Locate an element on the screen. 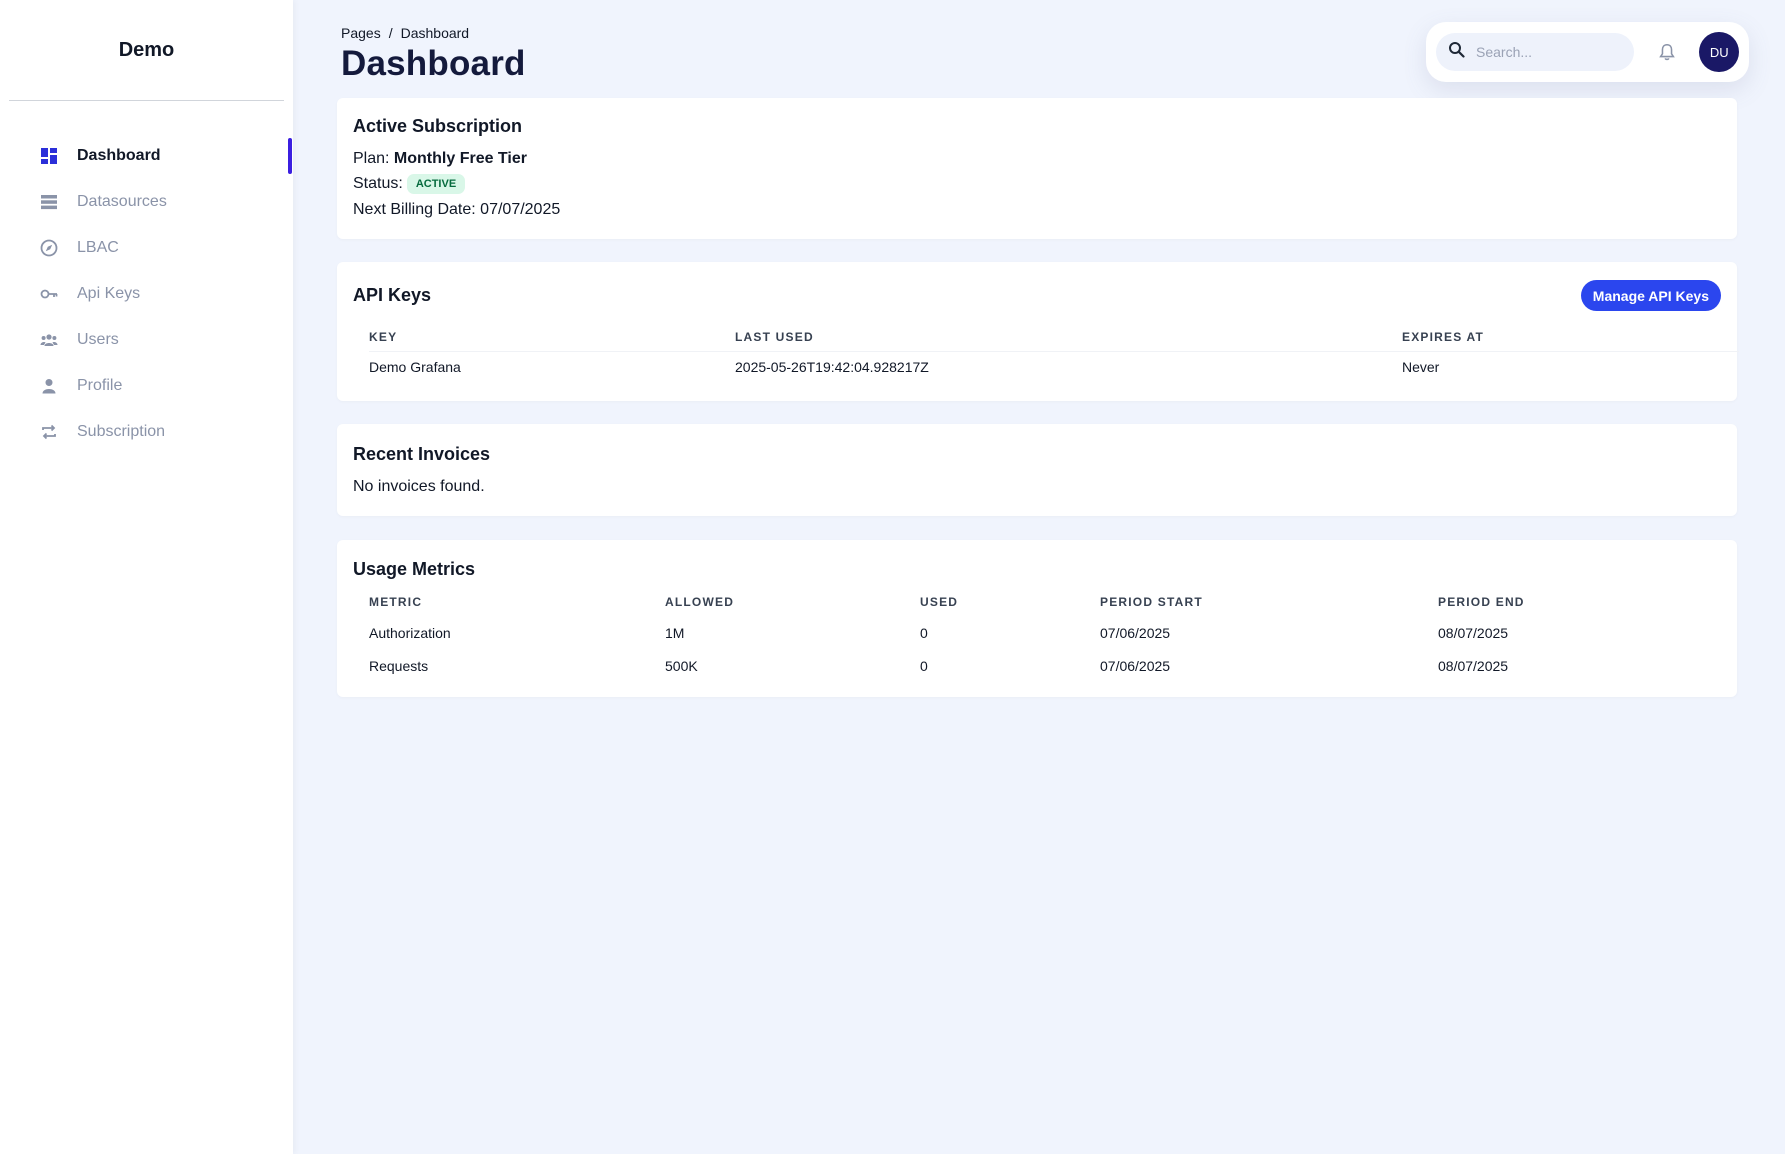 The image size is (1785, 1154). plan-value: Monthly Free Tier is located at coordinates (460, 158).